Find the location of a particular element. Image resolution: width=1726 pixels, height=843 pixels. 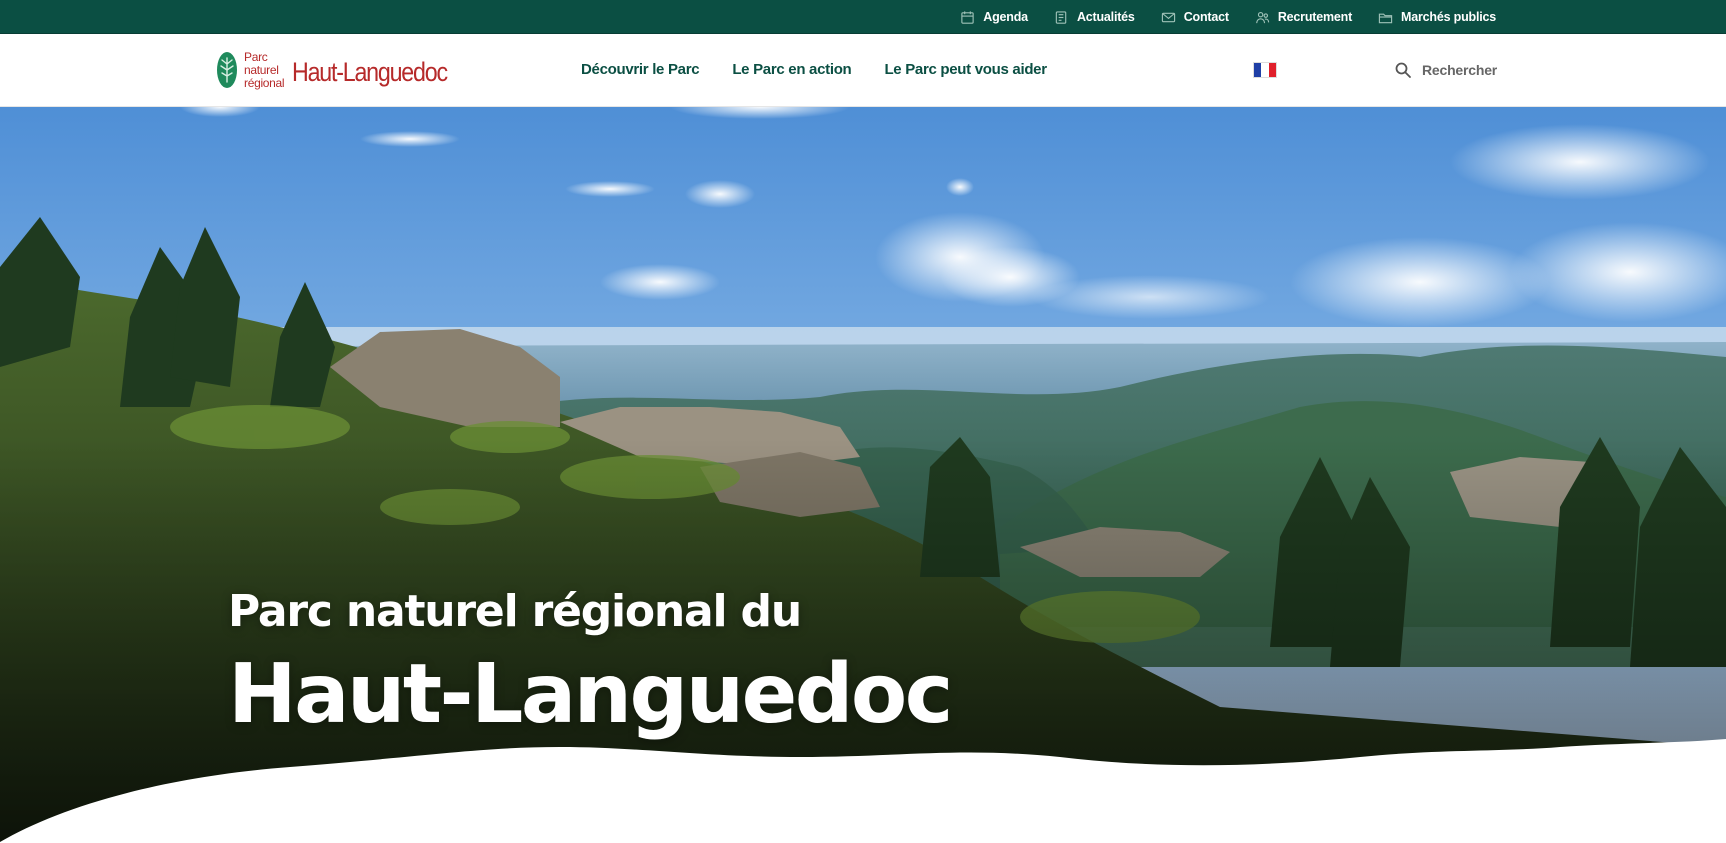

search-button: Rechercher is located at coordinates (1445, 70).